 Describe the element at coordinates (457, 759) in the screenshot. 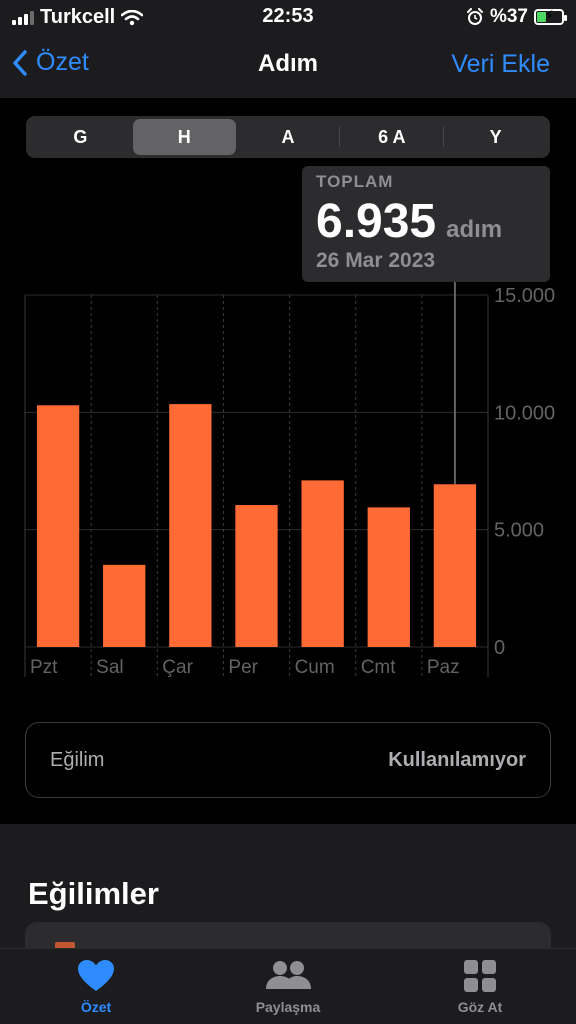

I see `trend-value: Kullanılamıyor` at that location.